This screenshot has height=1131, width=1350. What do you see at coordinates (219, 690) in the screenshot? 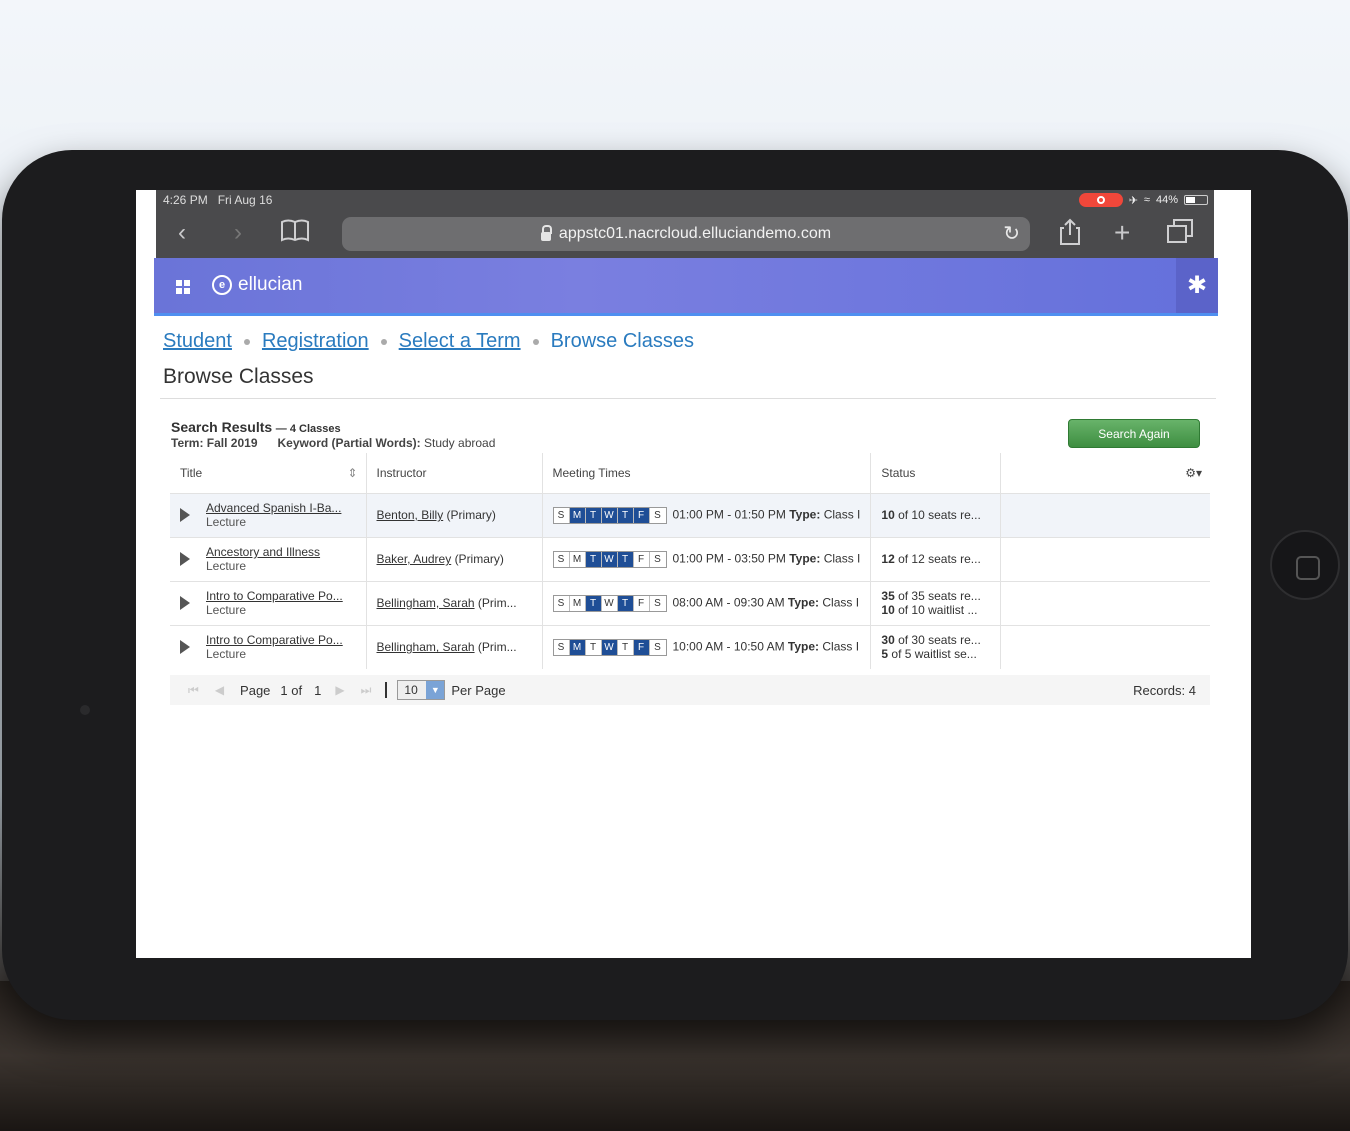
I see `previous-page-icon: ◀` at bounding box center [219, 690].